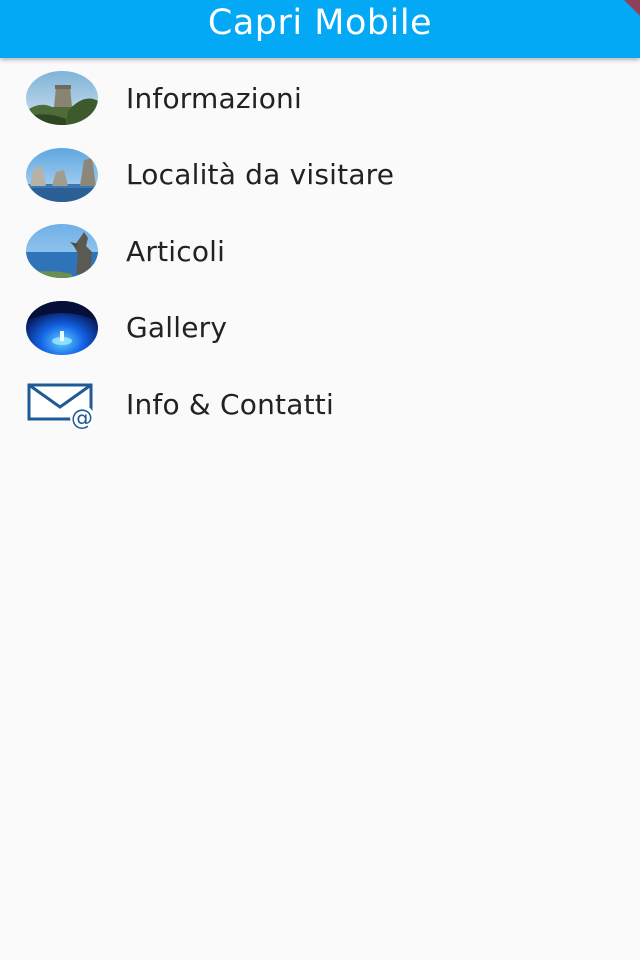  Describe the element at coordinates (320, 98) in the screenshot. I see `menu-item-informazioni: Informazioni` at that location.